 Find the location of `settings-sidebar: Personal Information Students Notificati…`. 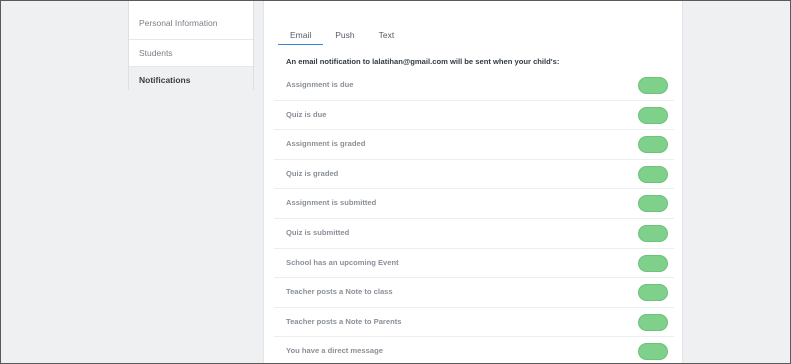

settings-sidebar: Personal Information Students Notificati… is located at coordinates (191, 47).